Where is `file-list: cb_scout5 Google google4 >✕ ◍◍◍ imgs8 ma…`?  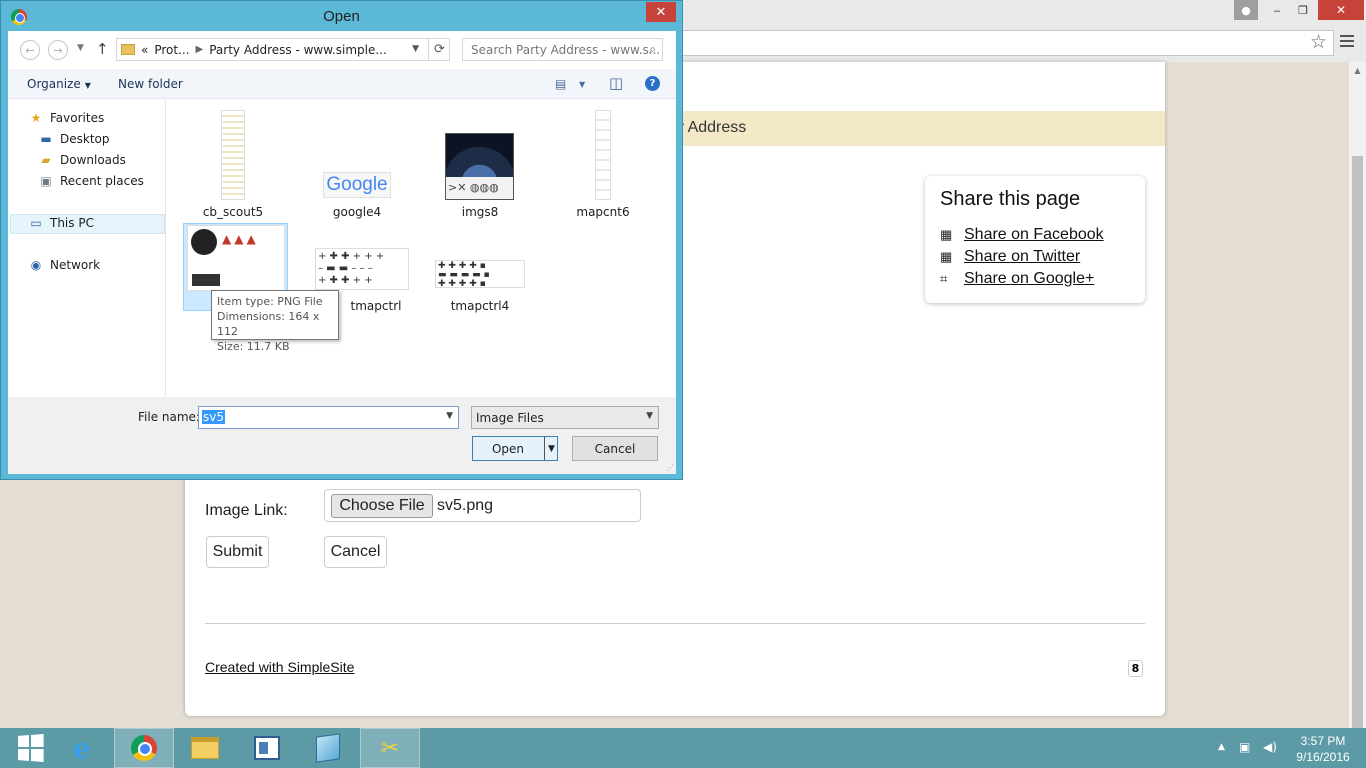 file-list: cb_scout5 Google google4 >✕ ◍◍◍ imgs8 ma… is located at coordinates (421, 248).